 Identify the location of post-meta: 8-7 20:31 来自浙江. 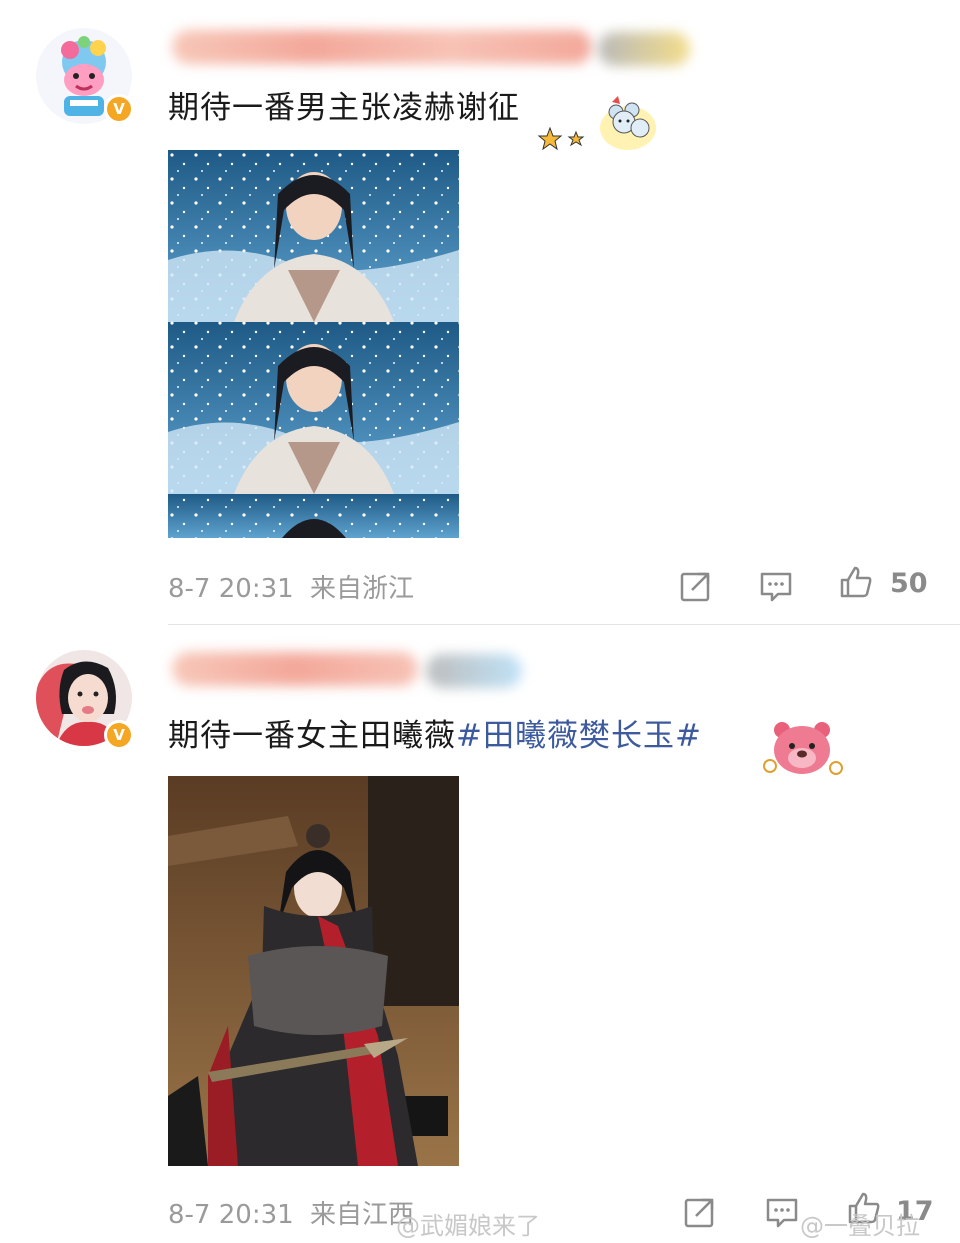
(295, 586).